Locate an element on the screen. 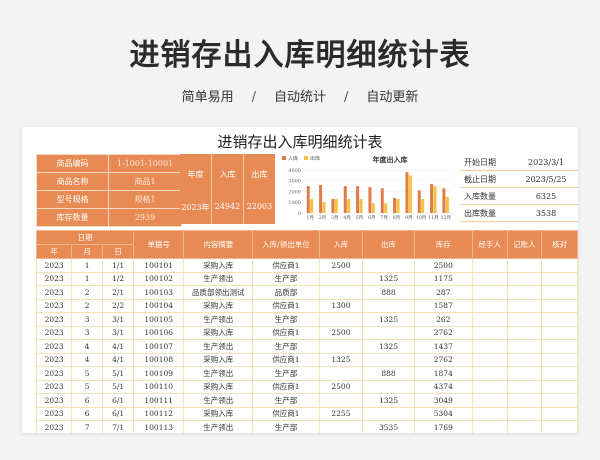  table-cell: 2 is located at coordinates (87, 292).